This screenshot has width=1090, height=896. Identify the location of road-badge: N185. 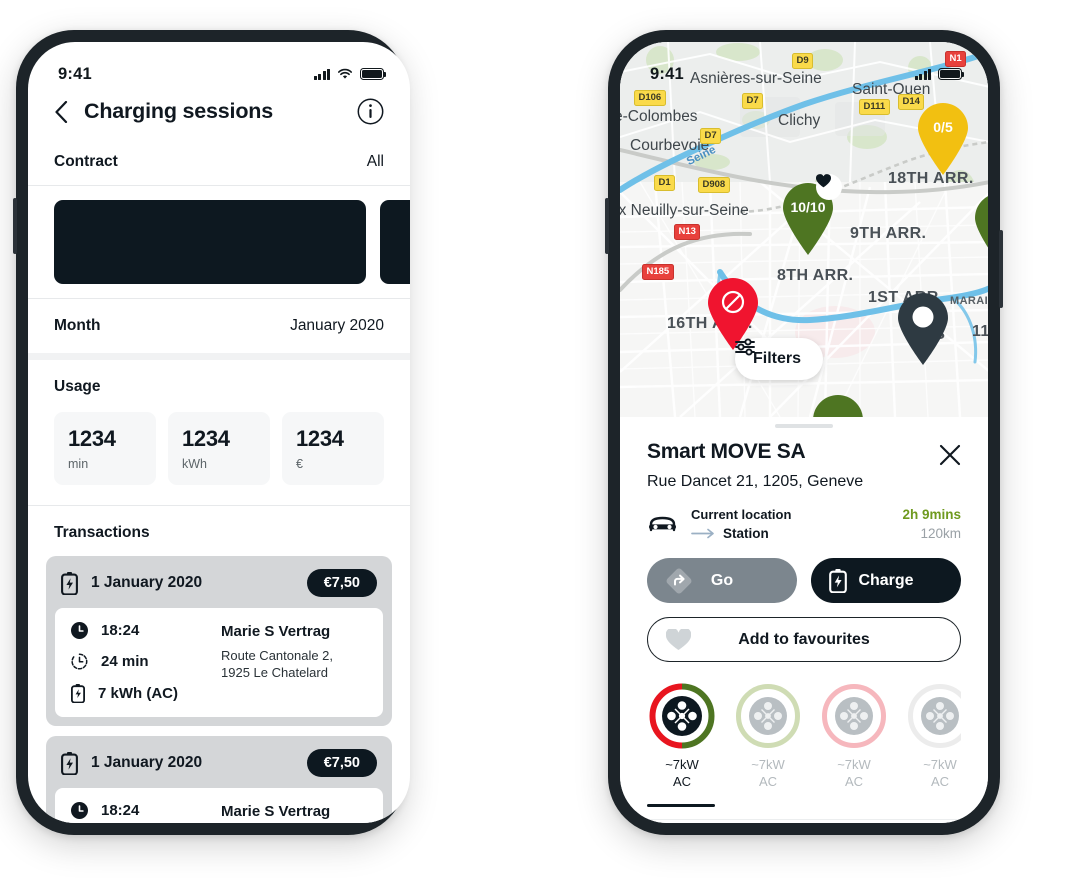
(658, 272).